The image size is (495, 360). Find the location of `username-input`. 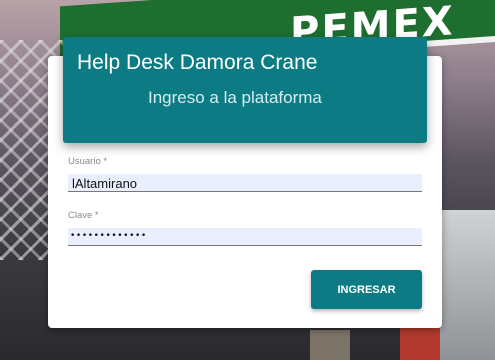

username-input is located at coordinates (242, 183).